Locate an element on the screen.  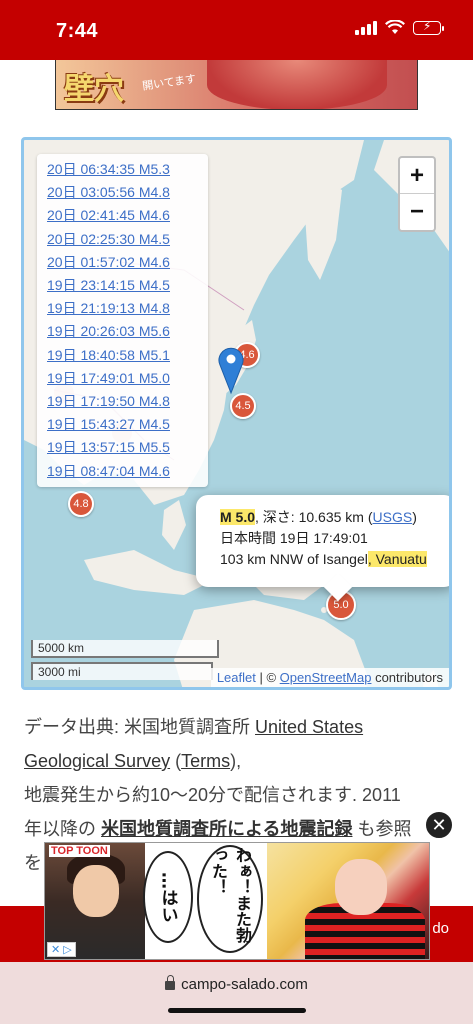
source-label: データ出典: 米国地質調査所 is located at coordinates (140, 727).